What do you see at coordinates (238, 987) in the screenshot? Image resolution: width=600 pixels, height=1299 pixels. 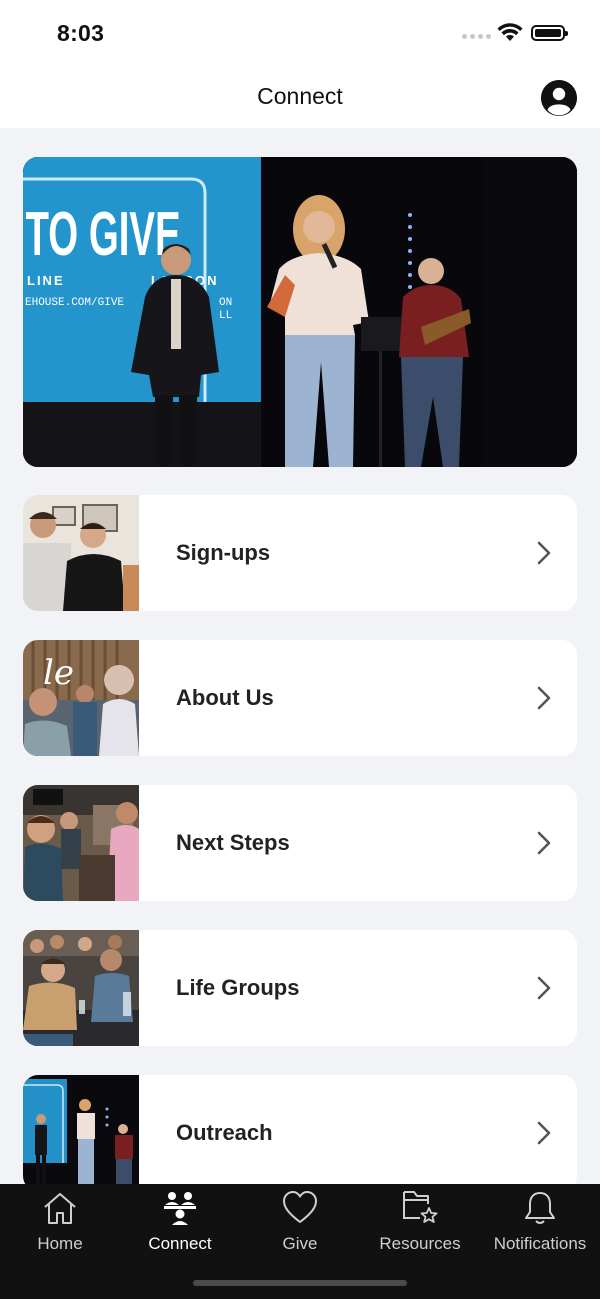 I see `menu-item-label: Life Groups` at bounding box center [238, 987].